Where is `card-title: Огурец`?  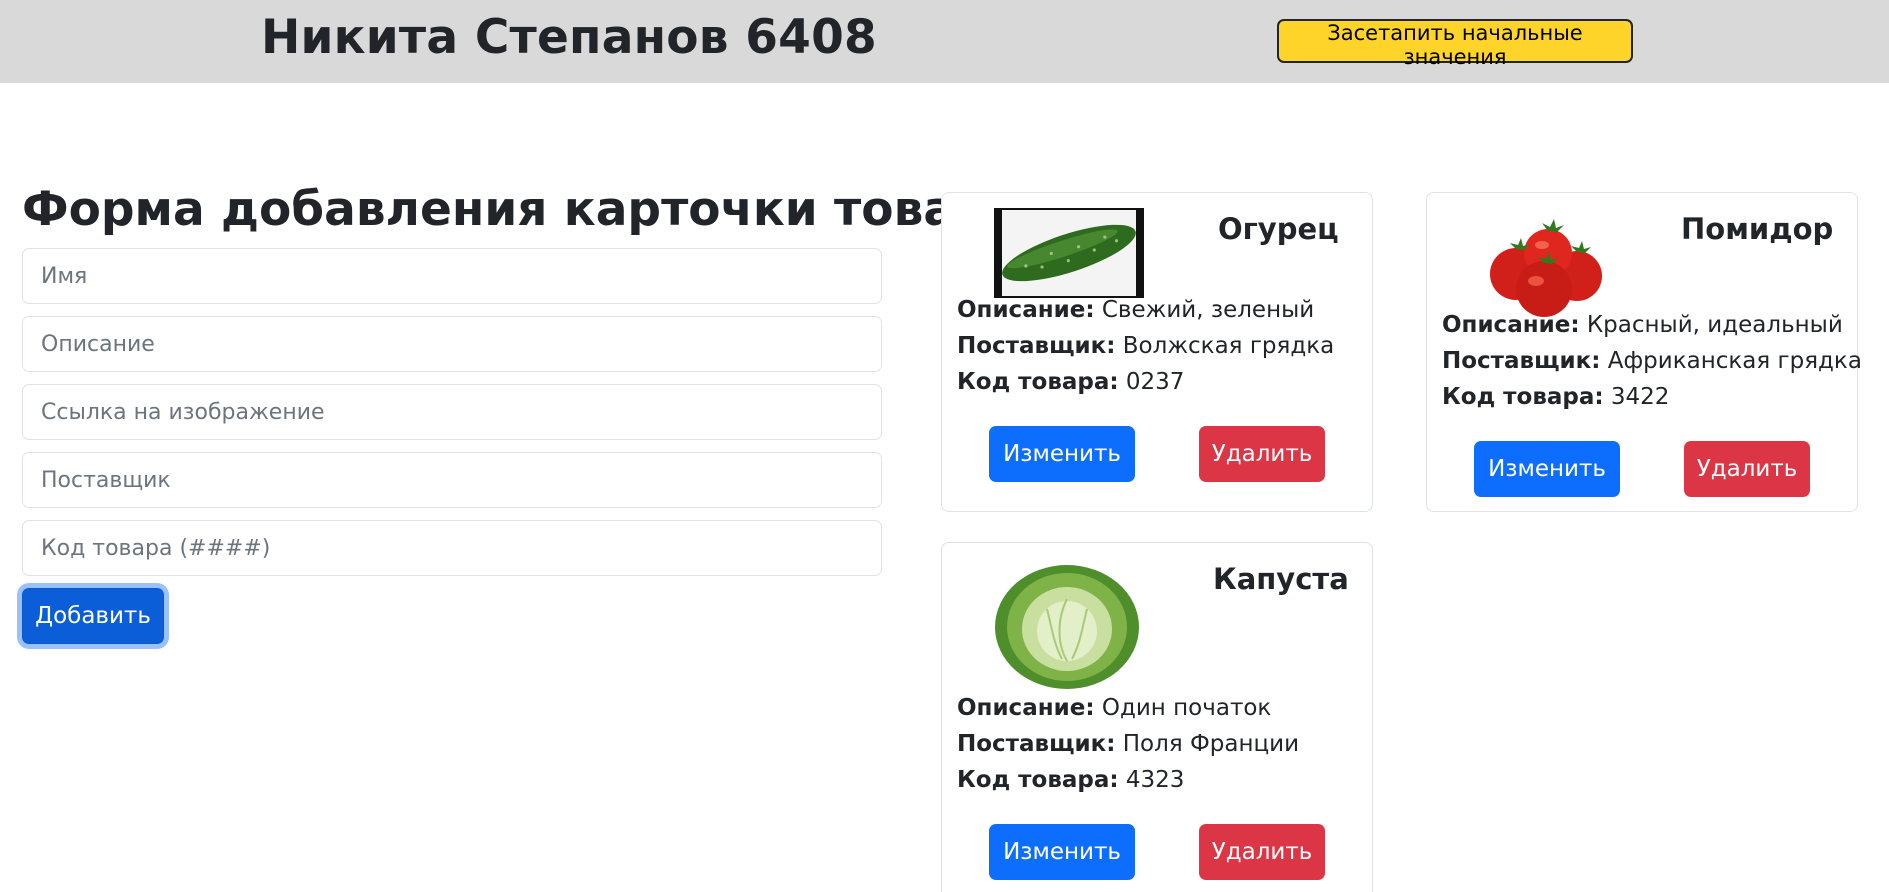 card-title: Огурец is located at coordinates (1278, 229).